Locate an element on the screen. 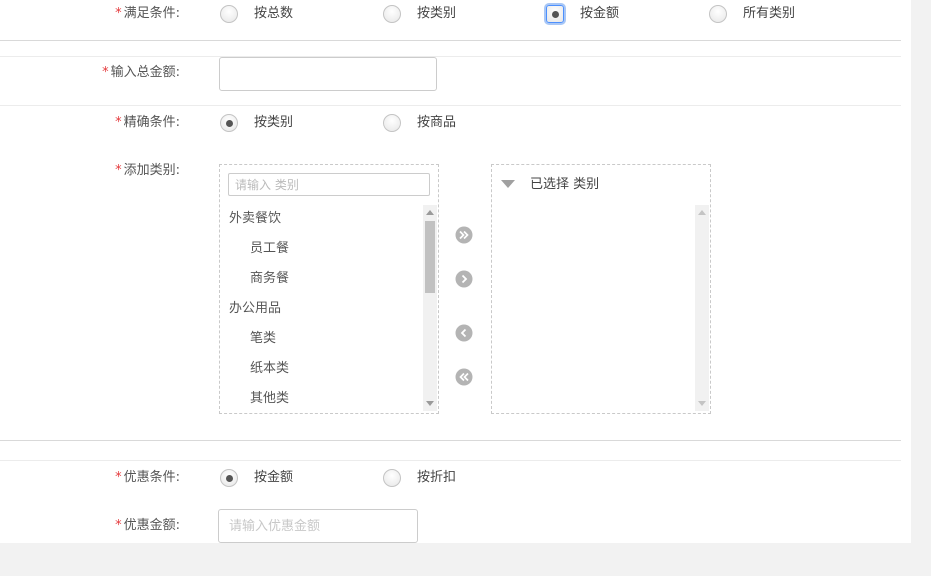 Image resolution: width=931 pixels, height=576 pixels. radio-label: 所有类别 is located at coordinates (769, 13).